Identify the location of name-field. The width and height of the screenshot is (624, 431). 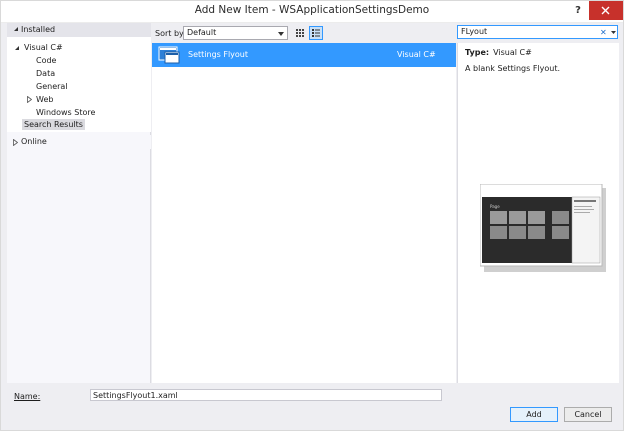
(266, 395).